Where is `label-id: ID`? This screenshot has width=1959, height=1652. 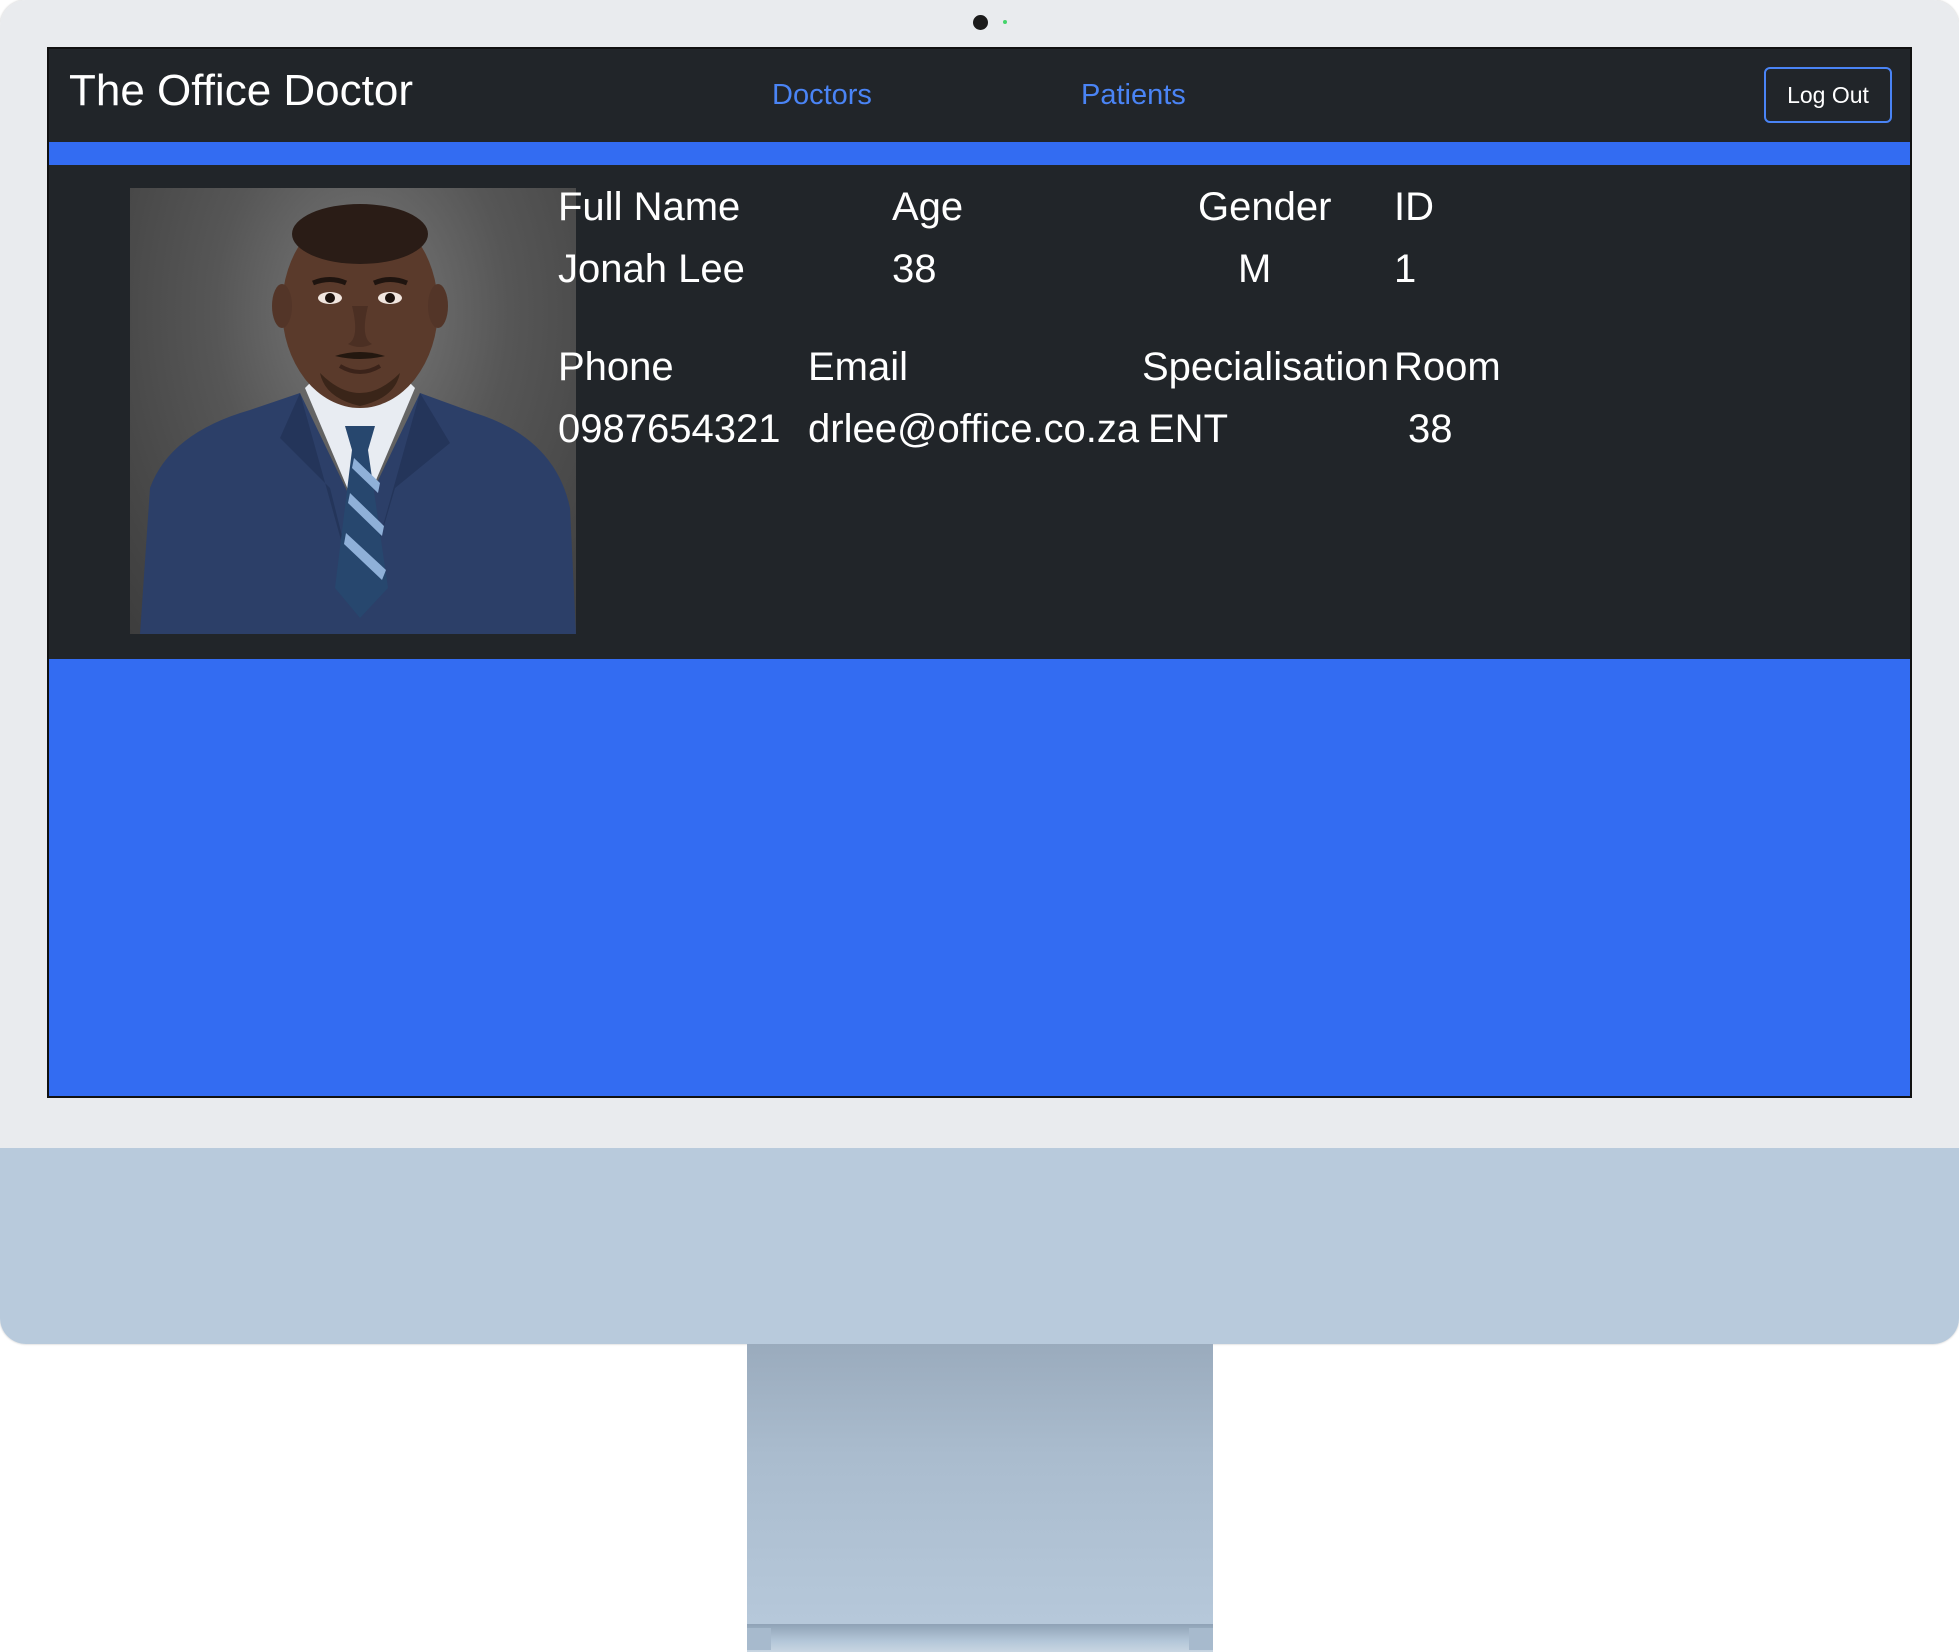
label-id: ID is located at coordinates (1414, 207).